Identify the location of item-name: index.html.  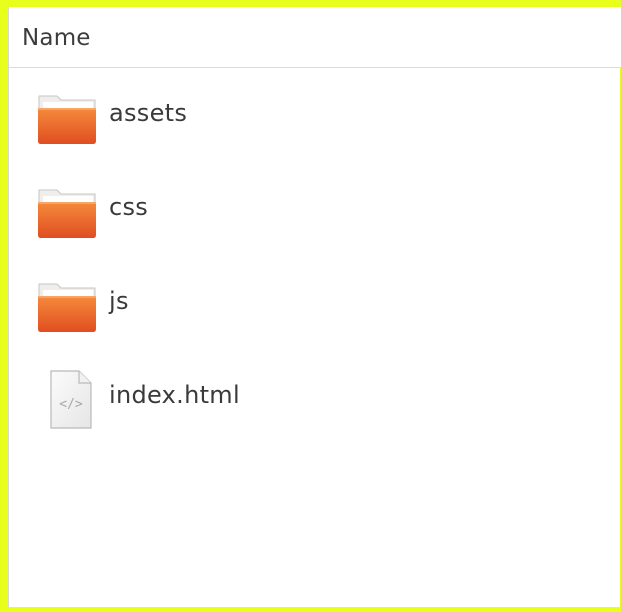
(174, 395).